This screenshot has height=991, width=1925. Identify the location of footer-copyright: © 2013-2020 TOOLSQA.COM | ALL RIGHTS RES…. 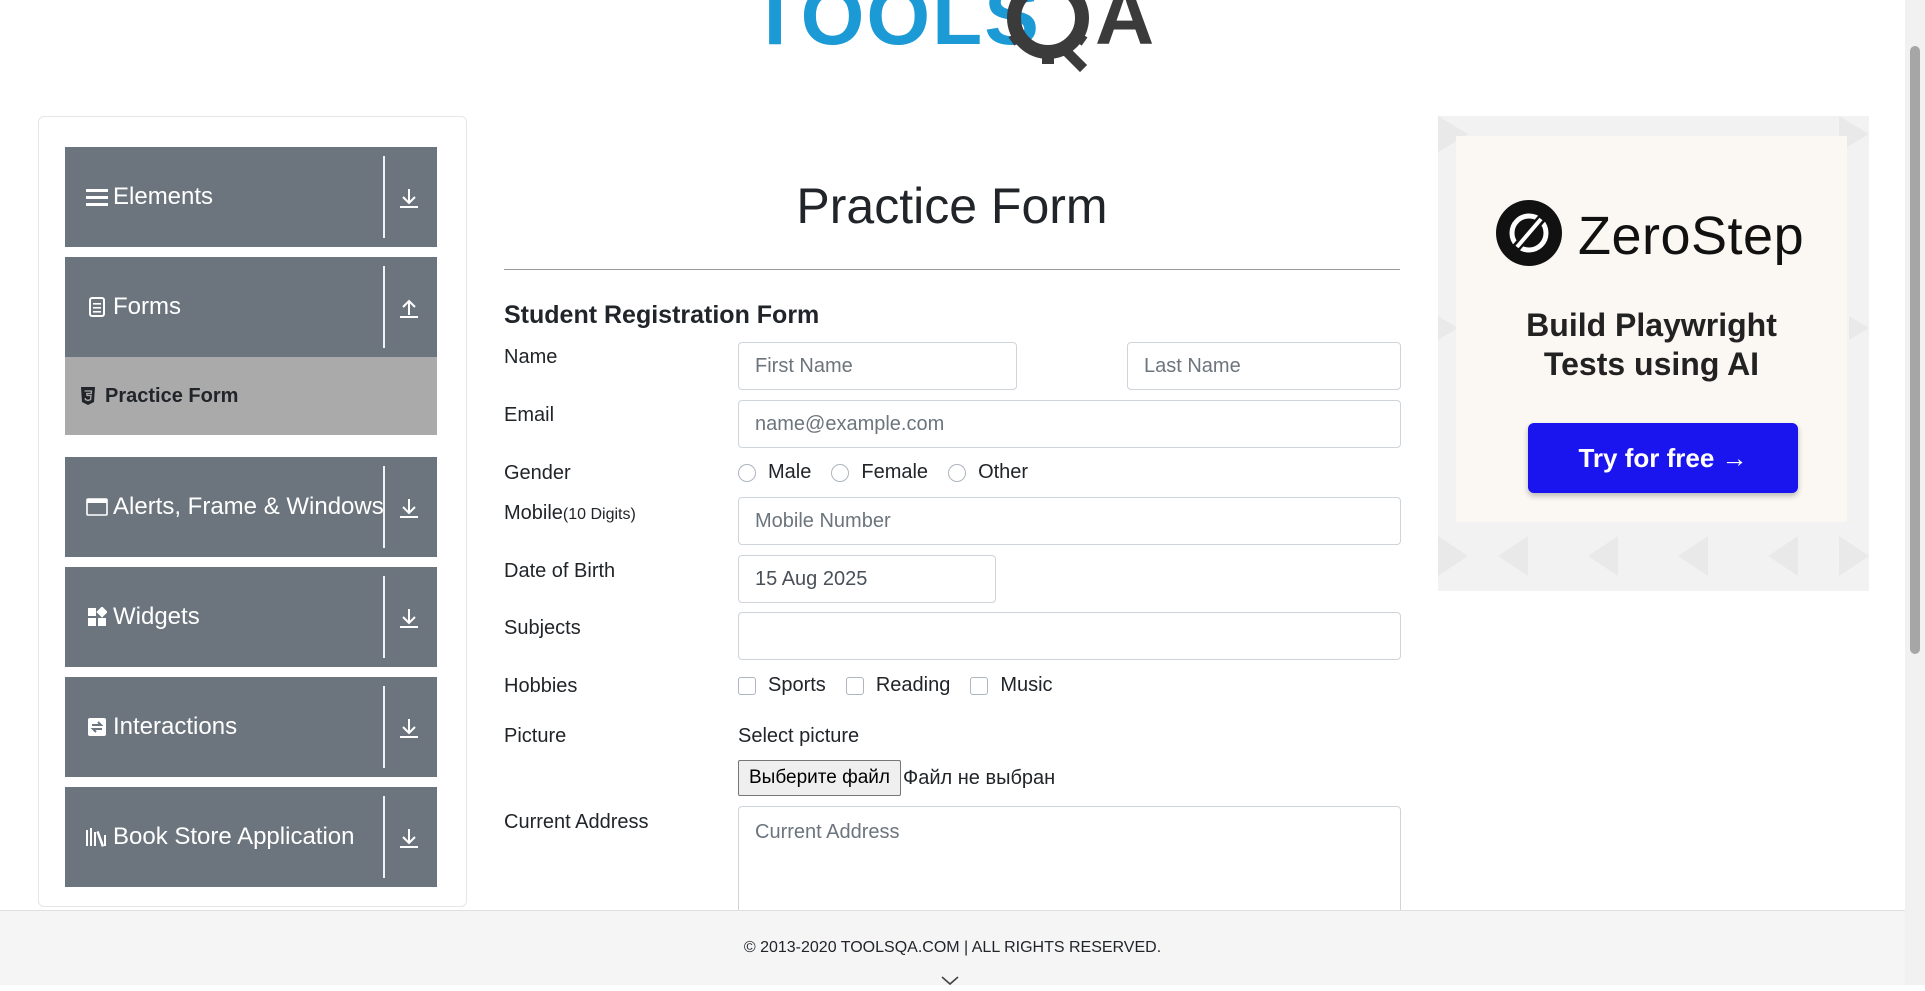
(952, 947).